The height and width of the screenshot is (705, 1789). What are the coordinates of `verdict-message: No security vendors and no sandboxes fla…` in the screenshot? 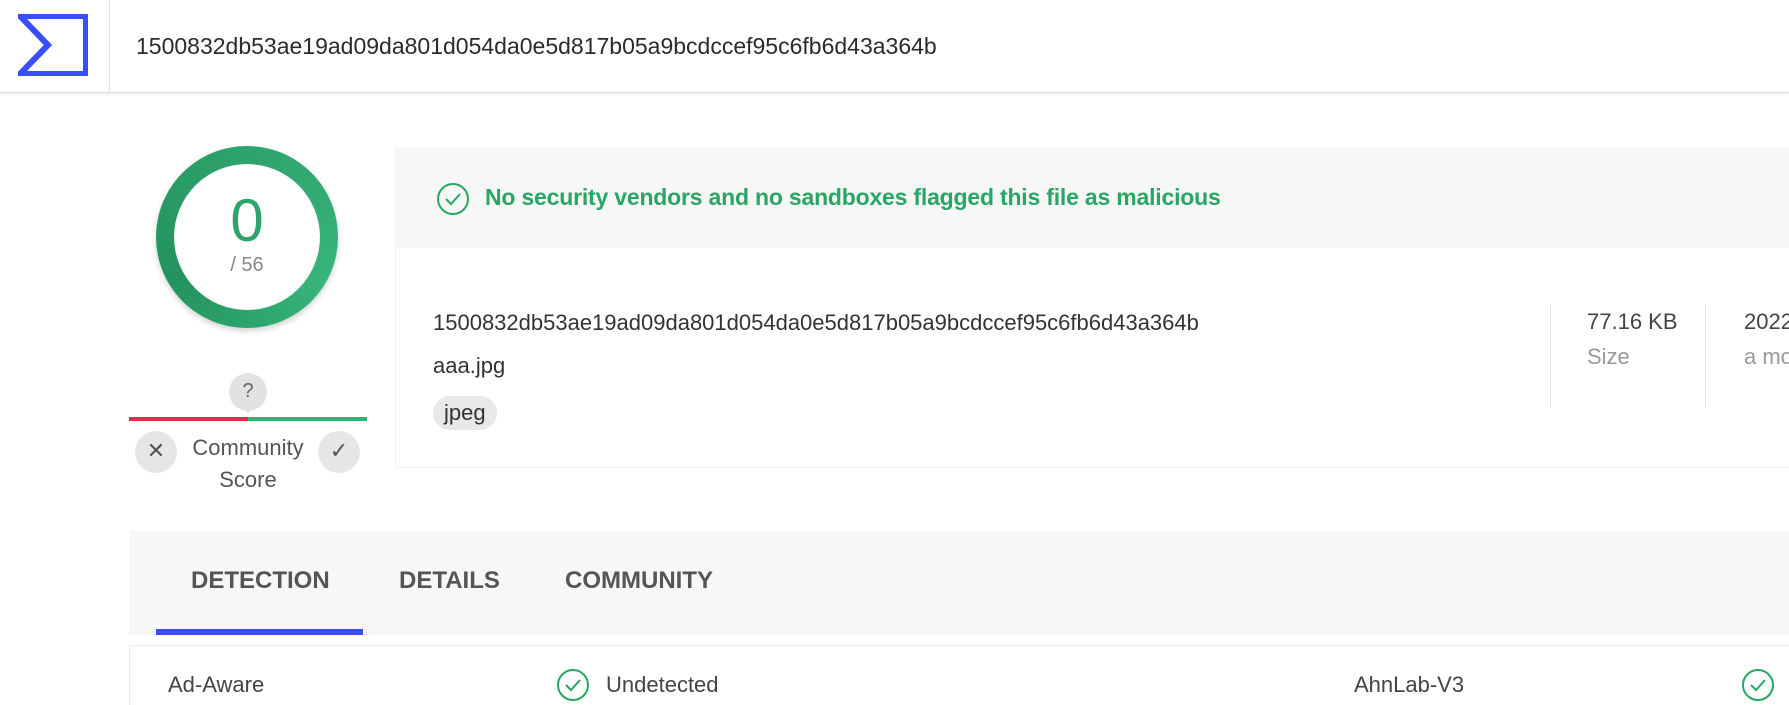 It's located at (853, 197).